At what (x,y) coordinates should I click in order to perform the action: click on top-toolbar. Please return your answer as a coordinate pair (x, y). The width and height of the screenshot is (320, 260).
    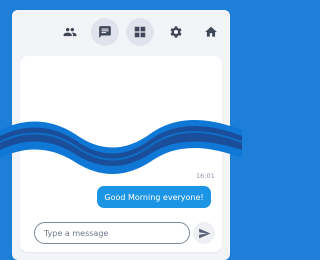
    Looking at the image, I should click on (121, 32).